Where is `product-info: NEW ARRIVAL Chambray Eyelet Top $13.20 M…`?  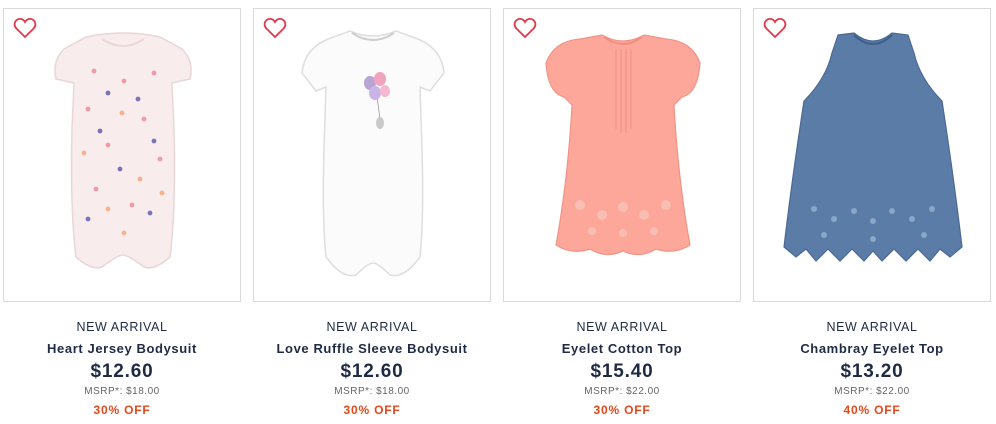 product-info: NEW ARRIVAL Chambray Eyelet Top $13.20 M… is located at coordinates (872, 368).